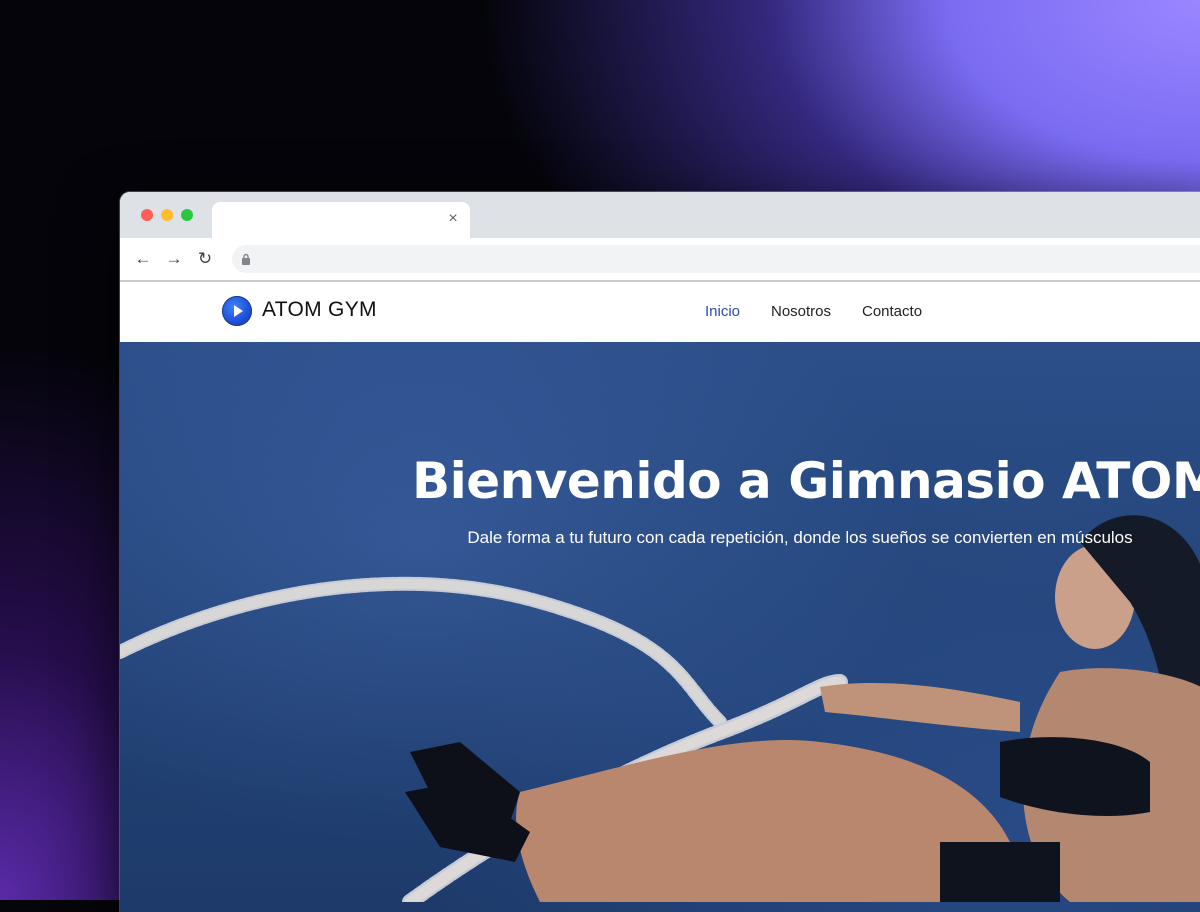 This screenshot has height=912, width=1200. What do you see at coordinates (319, 310) in the screenshot?
I see `brand-name: ATOM GYM` at bounding box center [319, 310].